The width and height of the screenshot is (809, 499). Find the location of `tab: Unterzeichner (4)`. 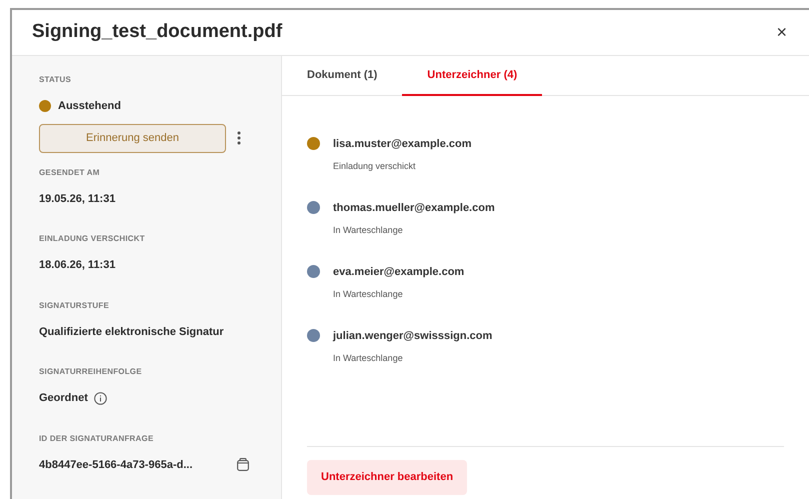

tab: Unterzeichner (4) is located at coordinates (472, 76).